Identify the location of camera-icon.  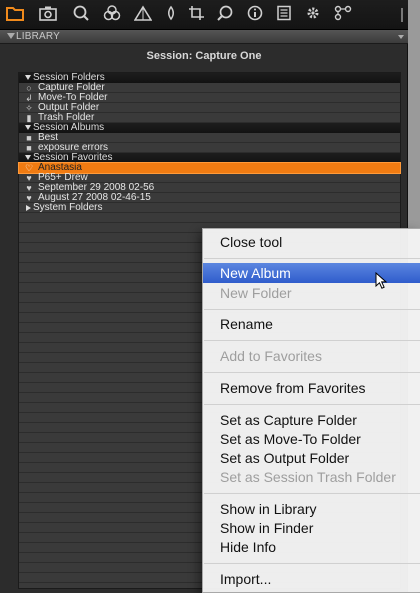
(48, 15).